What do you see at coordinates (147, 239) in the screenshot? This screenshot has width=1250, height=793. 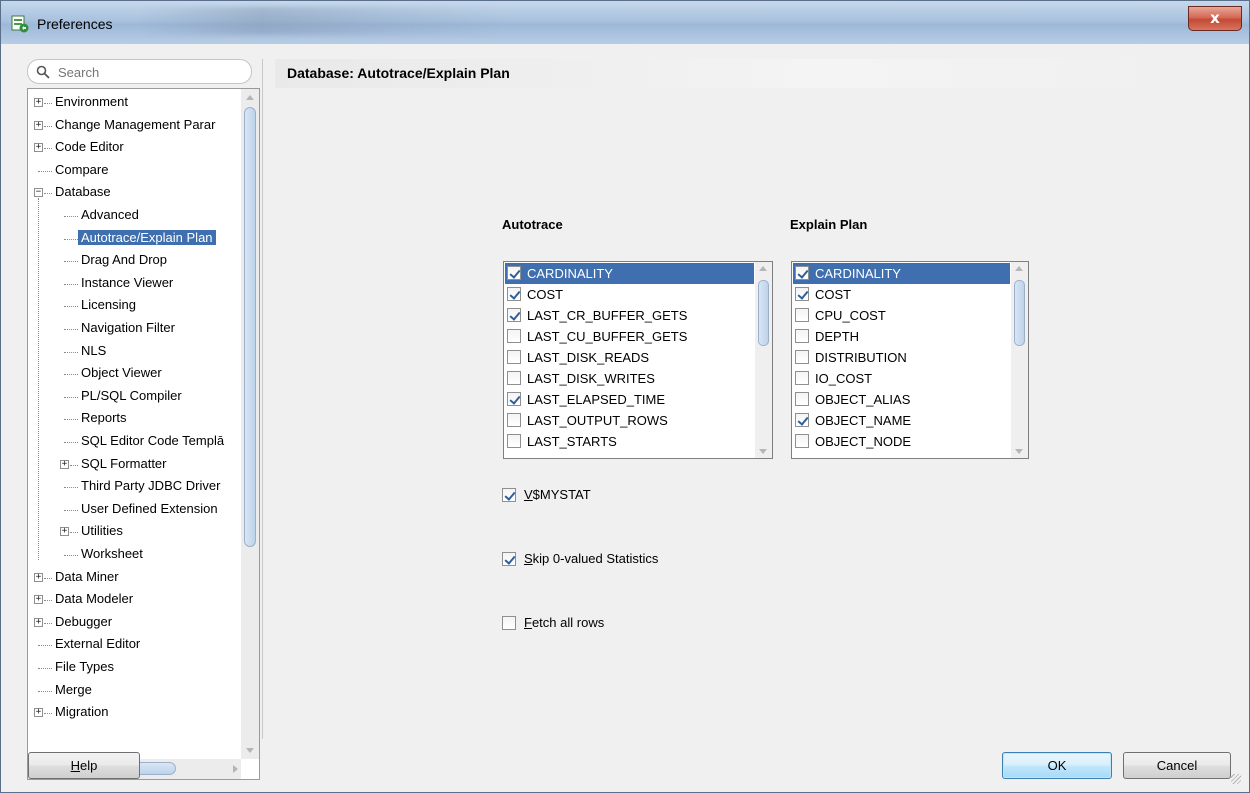 I see `tree-item: Autotrace/Explain Plan` at bounding box center [147, 239].